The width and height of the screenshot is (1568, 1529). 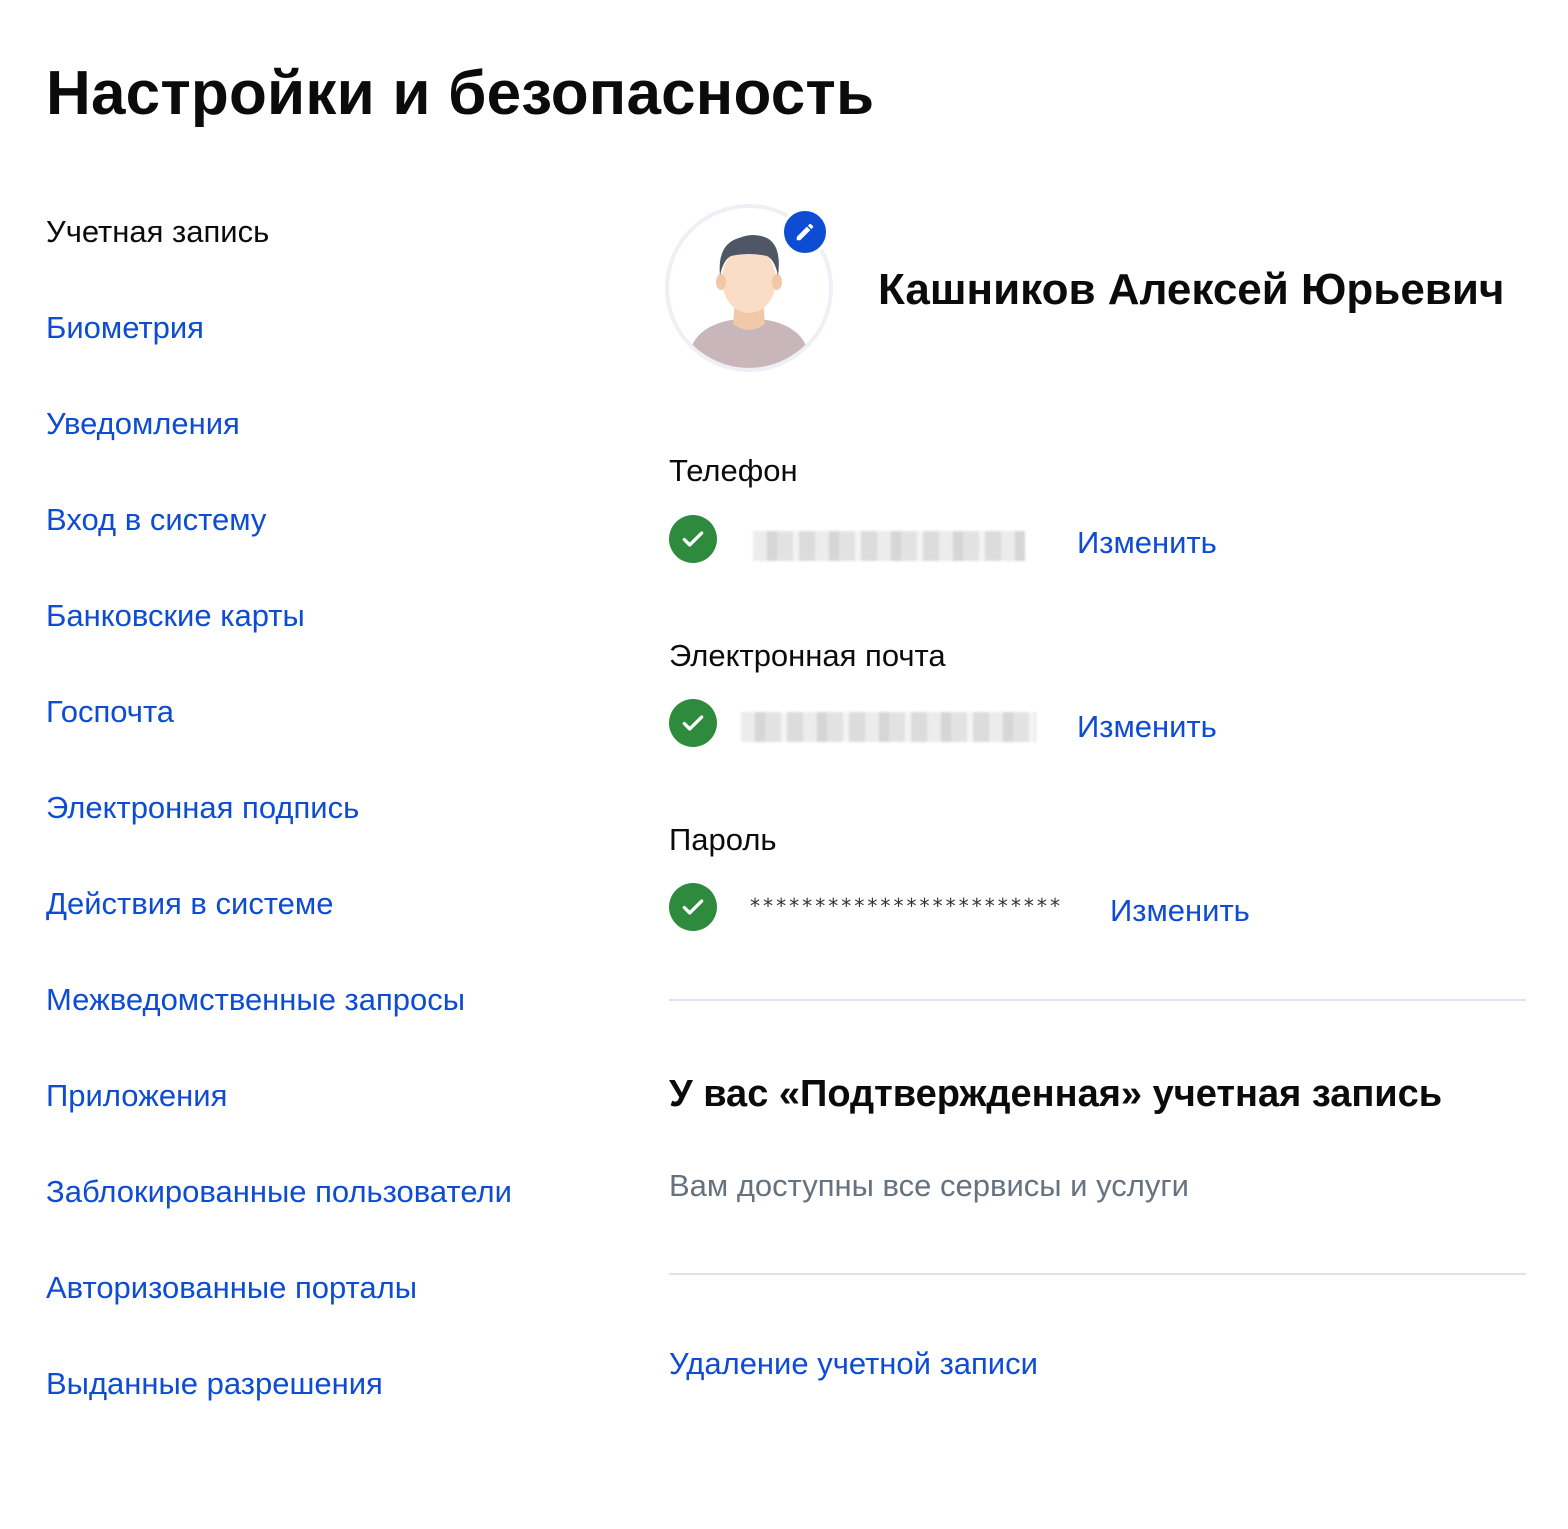 I want to click on sidebar-item-e-signature: Электронная подпись, so click(x=336, y=824).